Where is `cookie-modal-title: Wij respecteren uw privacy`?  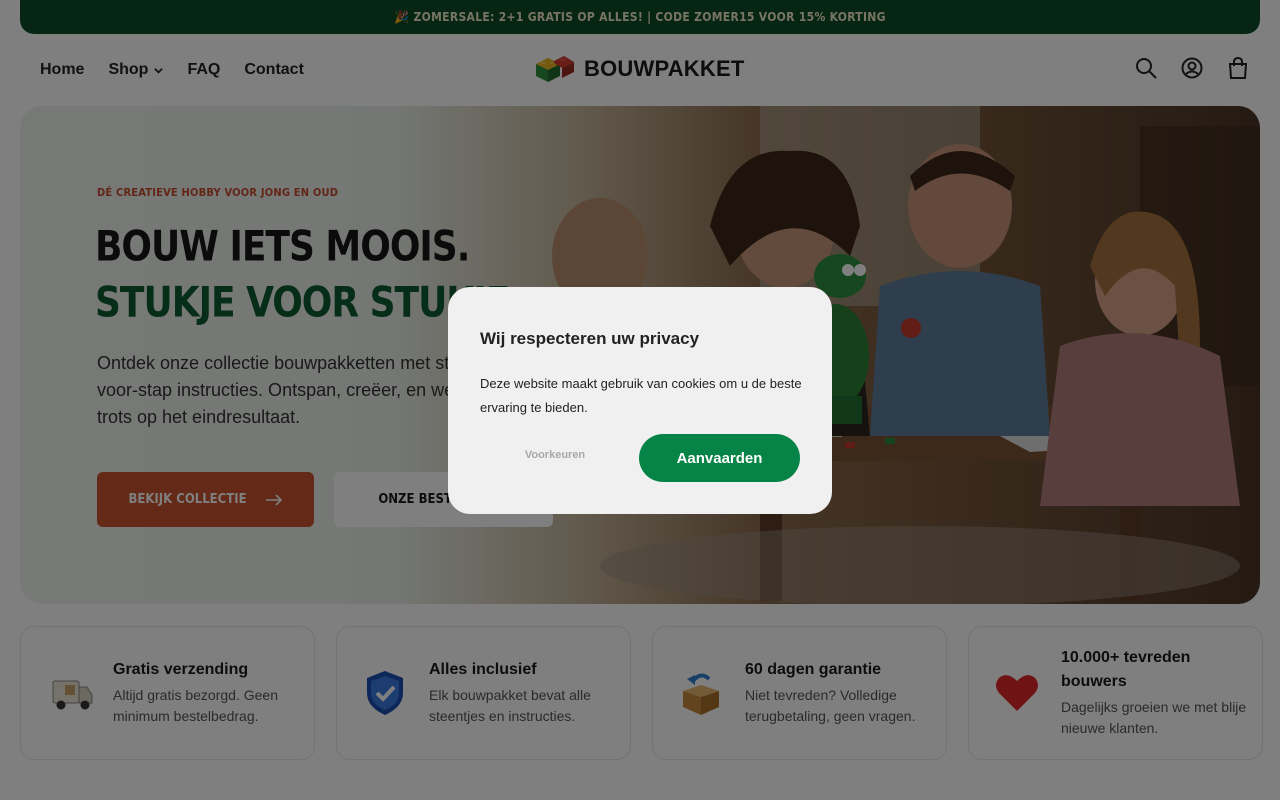
cookie-modal-title: Wij respecteren uw privacy is located at coordinates (590, 338).